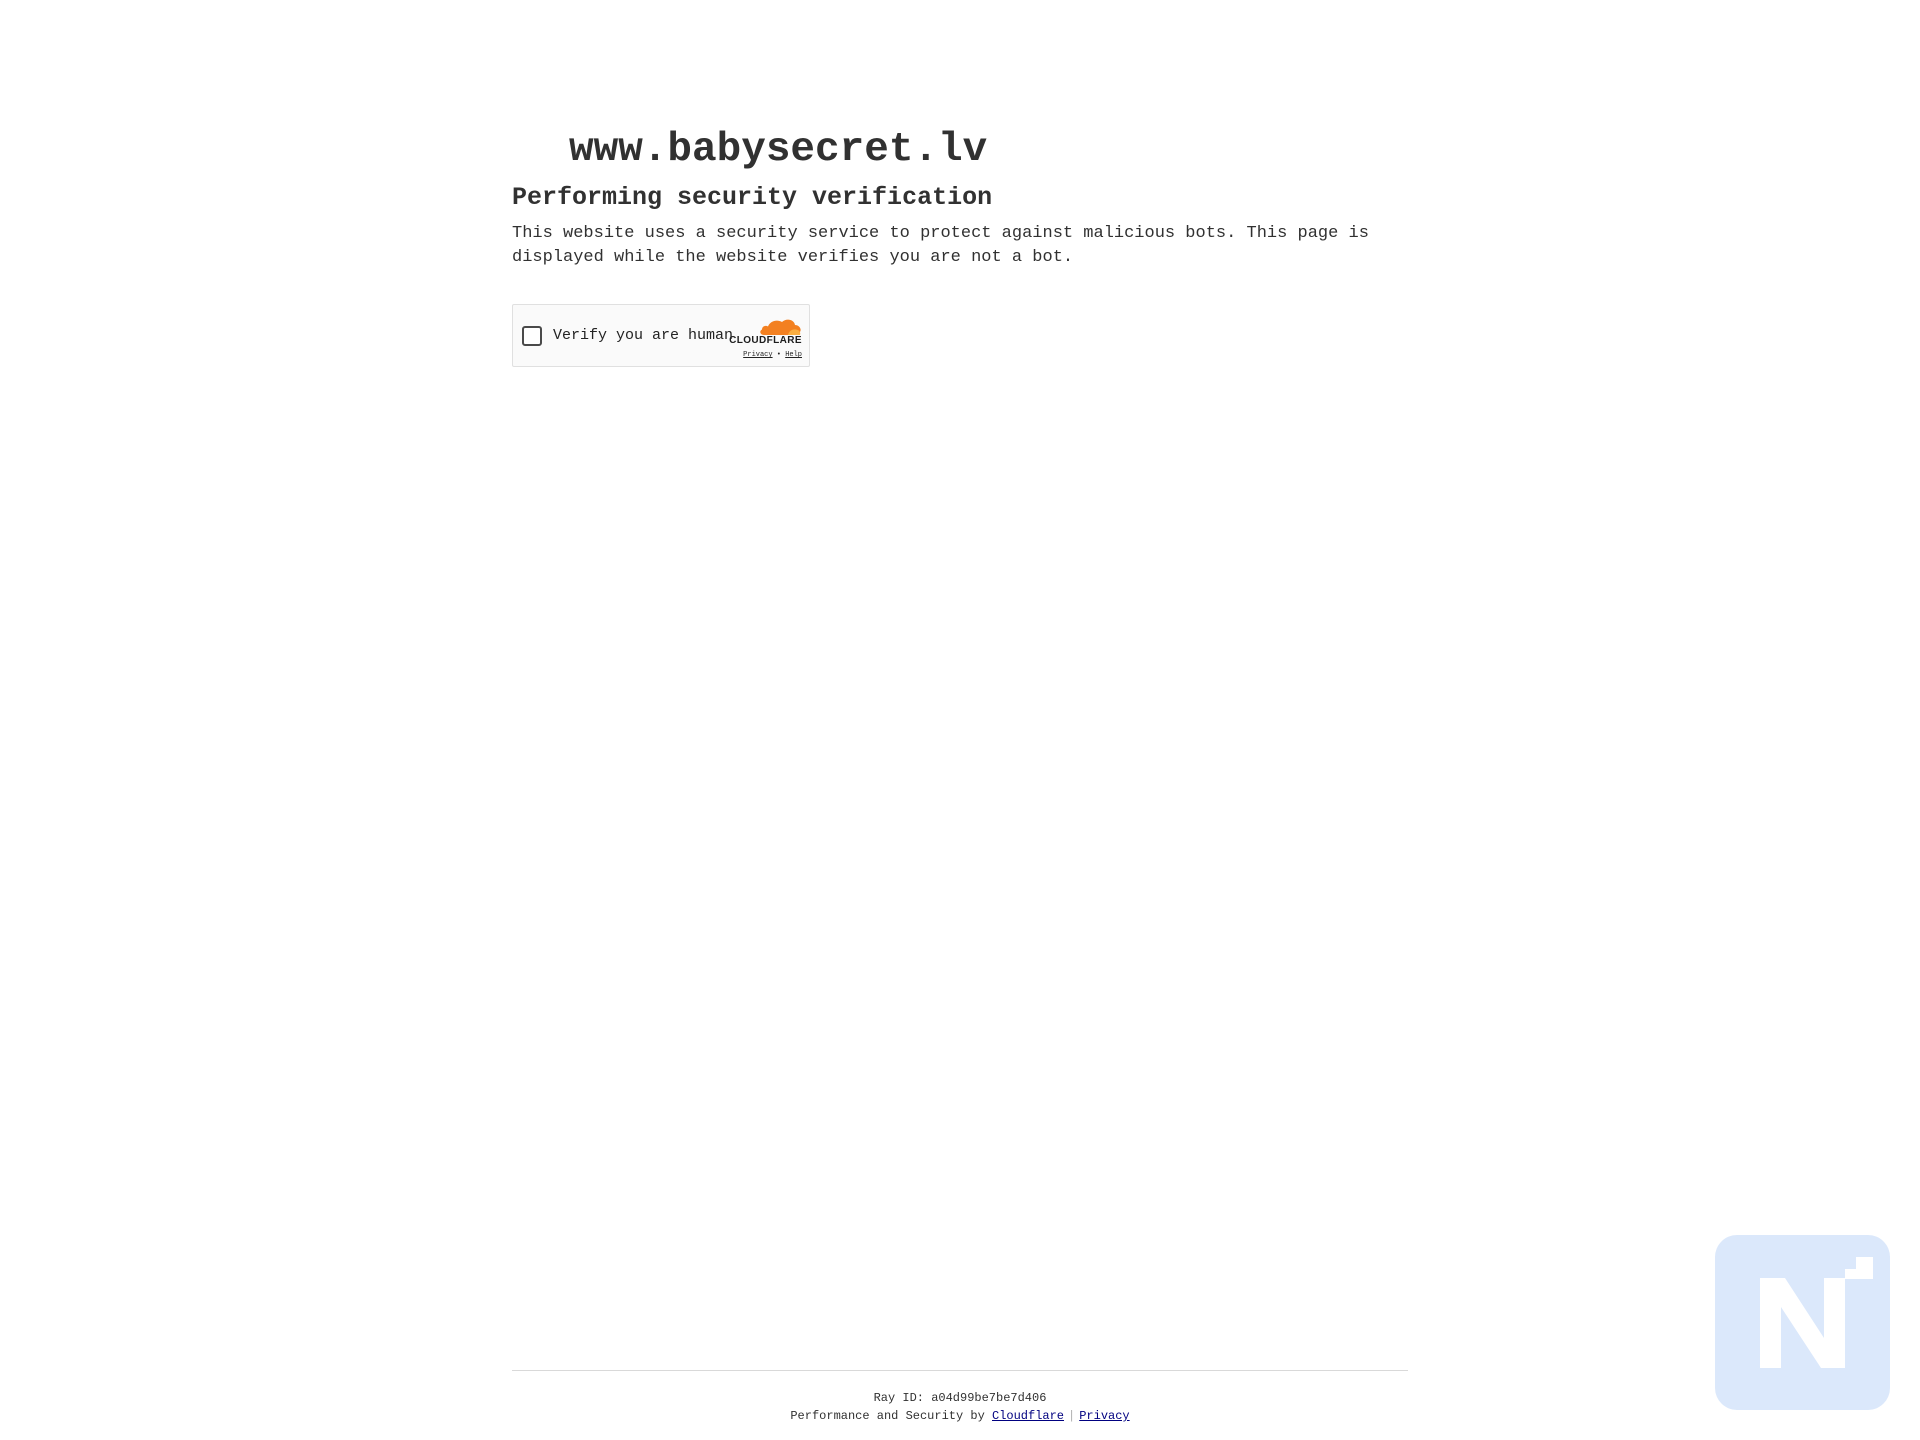 This screenshot has width=1920, height=1440. I want to click on verify-label: Verify you are human, so click(643, 336).